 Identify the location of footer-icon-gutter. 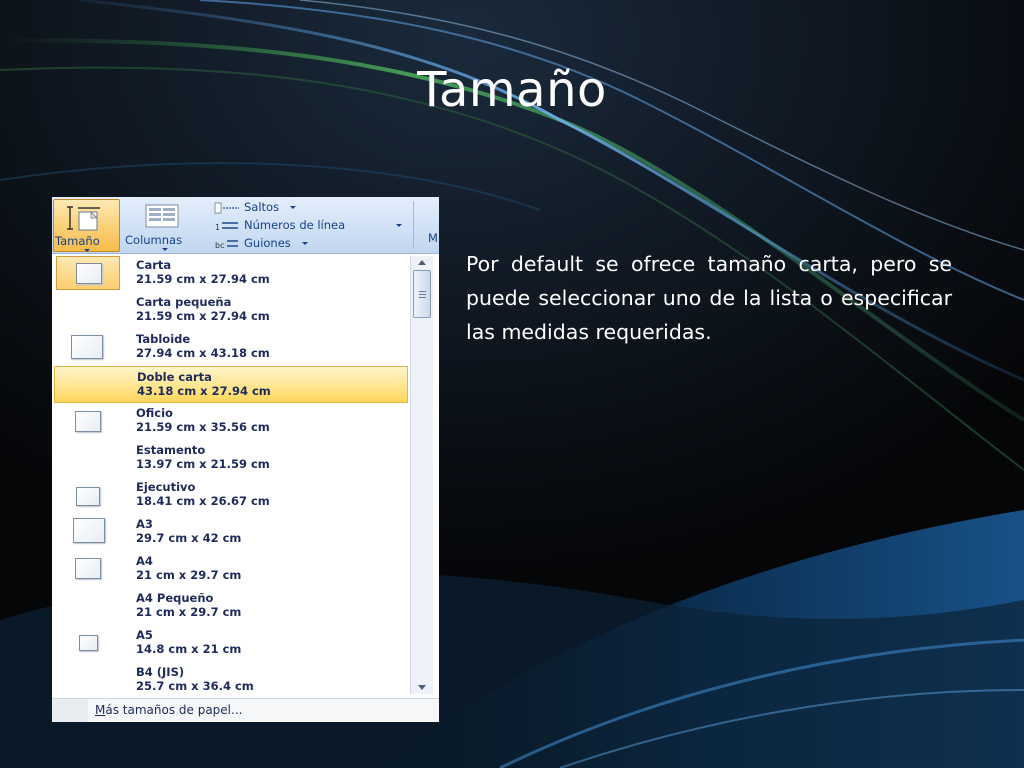
(70, 710).